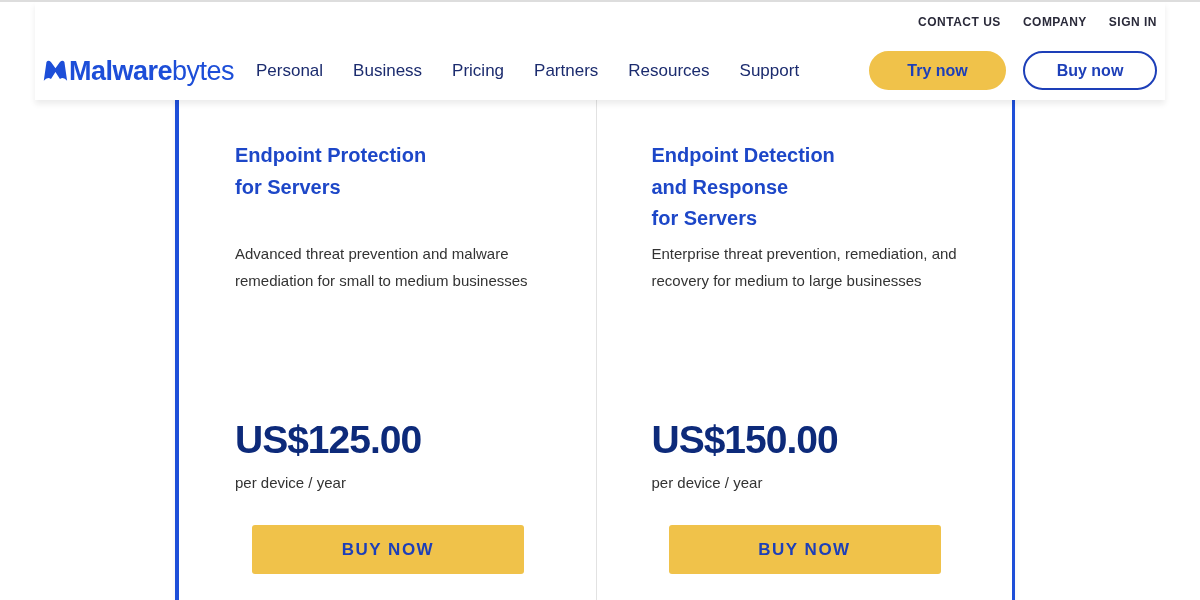 The height and width of the screenshot is (600, 1200). What do you see at coordinates (669, 70) in the screenshot?
I see `nav-link: Resources` at bounding box center [669, 70].